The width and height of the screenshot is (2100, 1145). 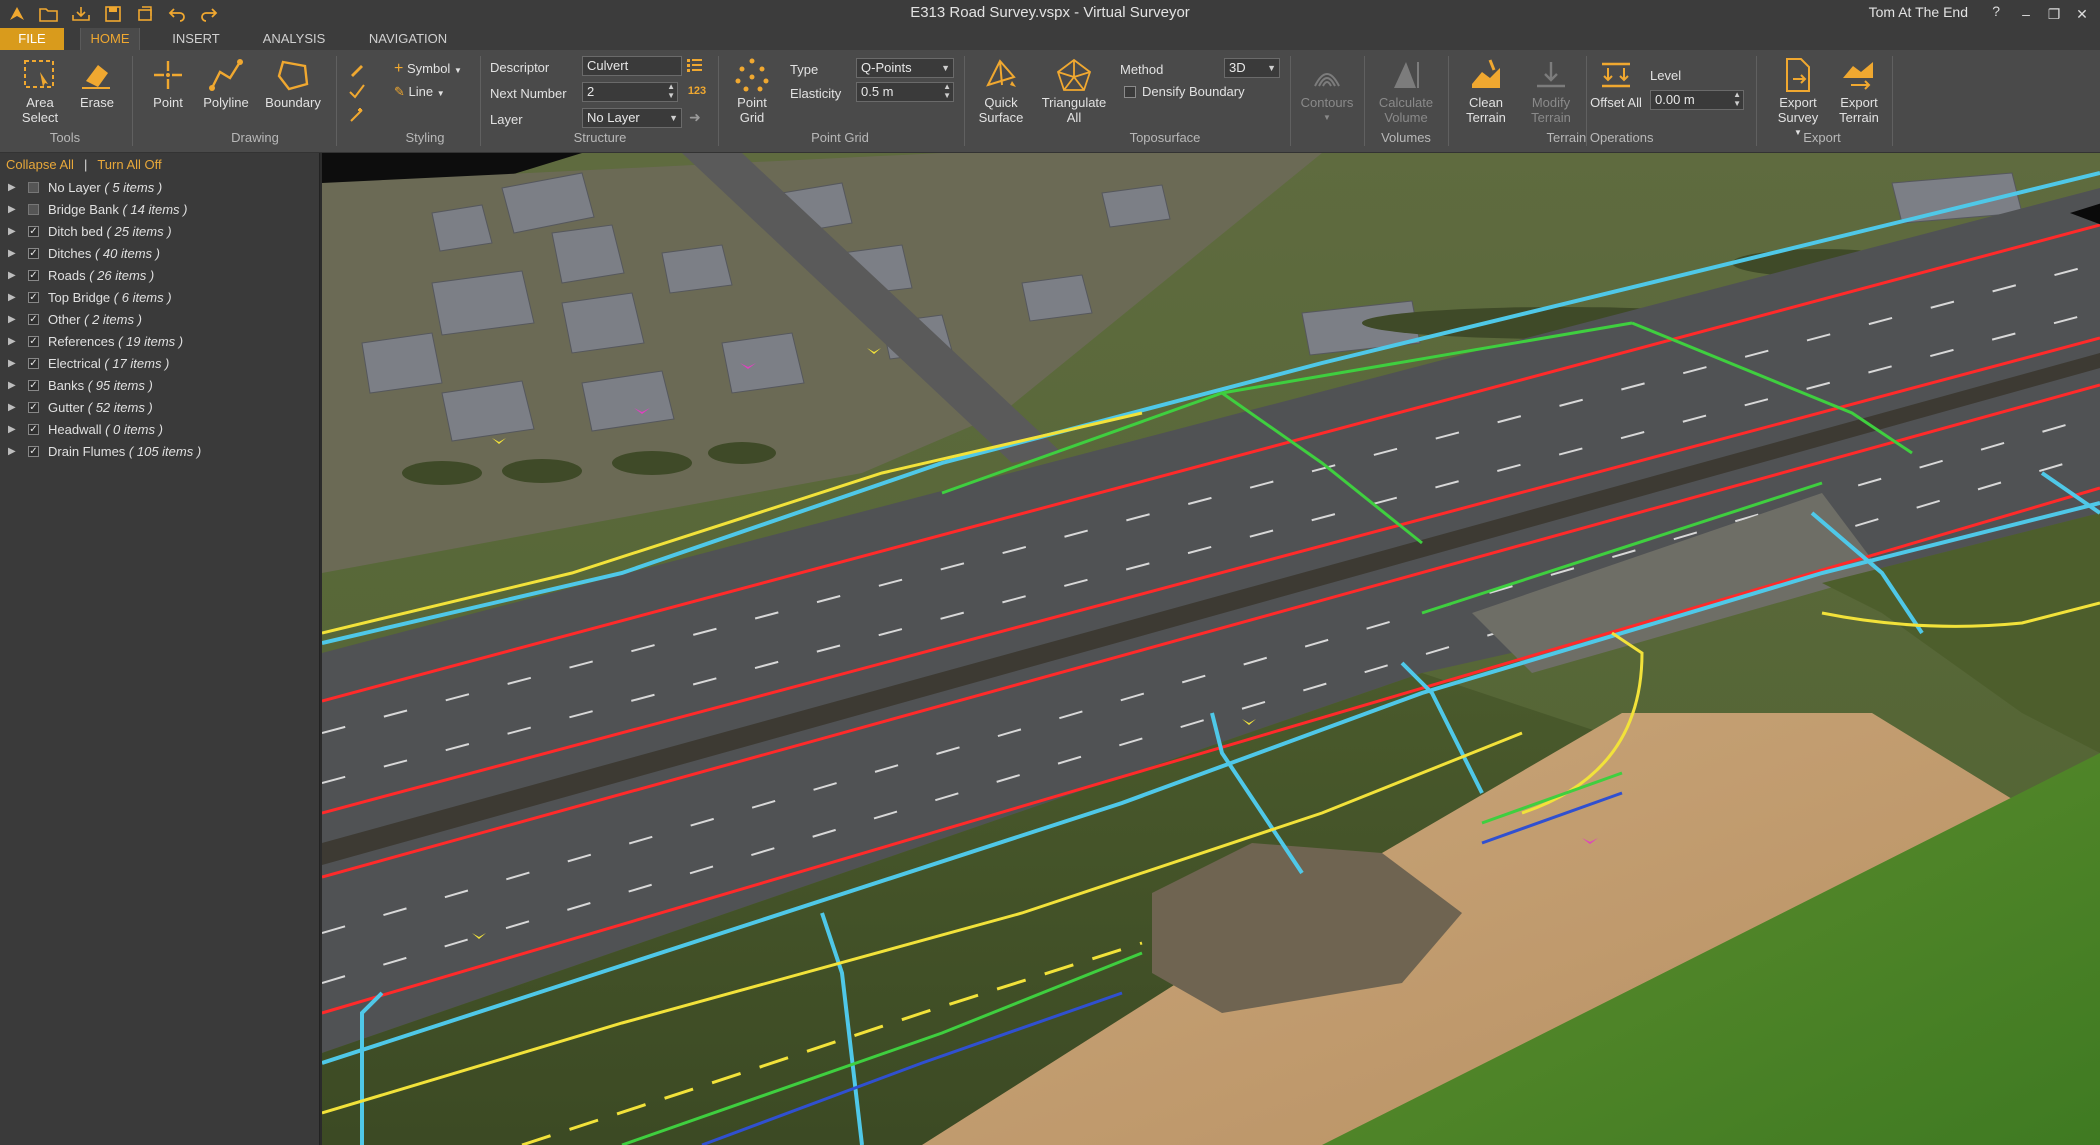 What do you see at coordinates (1406, 137) in the screenshot?
I see `group-label-volumes: Volumes` at bounding box center [1406, 137].